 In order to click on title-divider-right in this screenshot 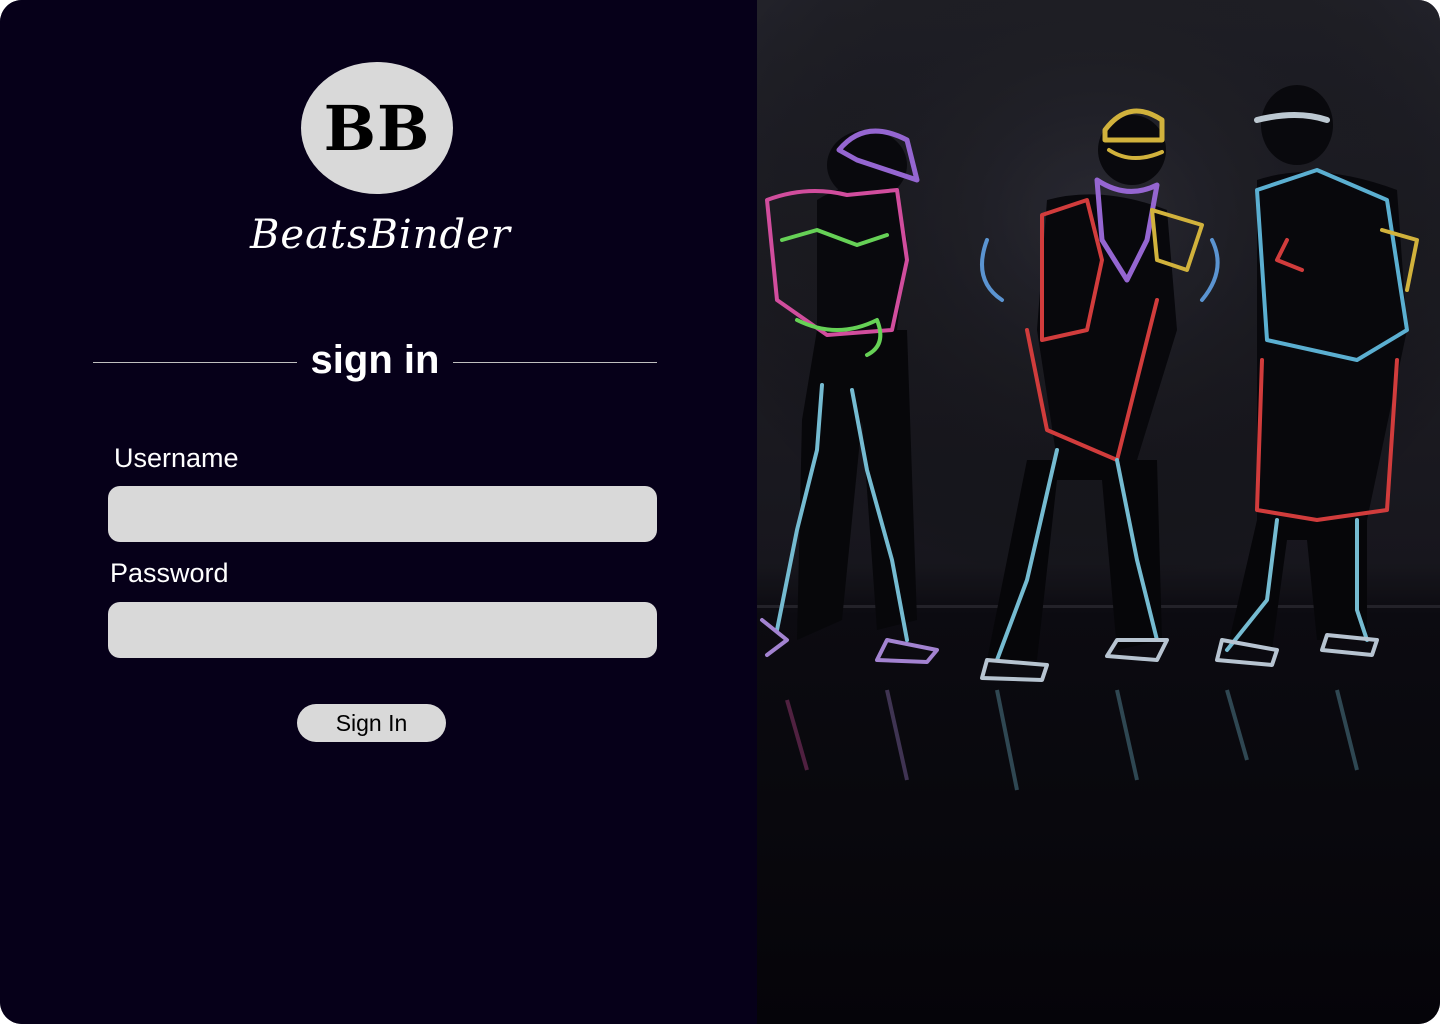, I will do `click(555, 362)`.